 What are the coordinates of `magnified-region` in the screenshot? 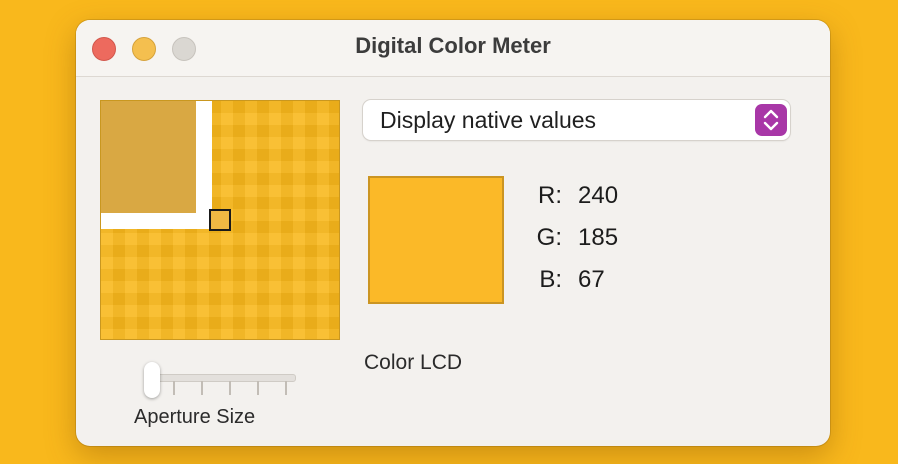 It's located at (148, 157).